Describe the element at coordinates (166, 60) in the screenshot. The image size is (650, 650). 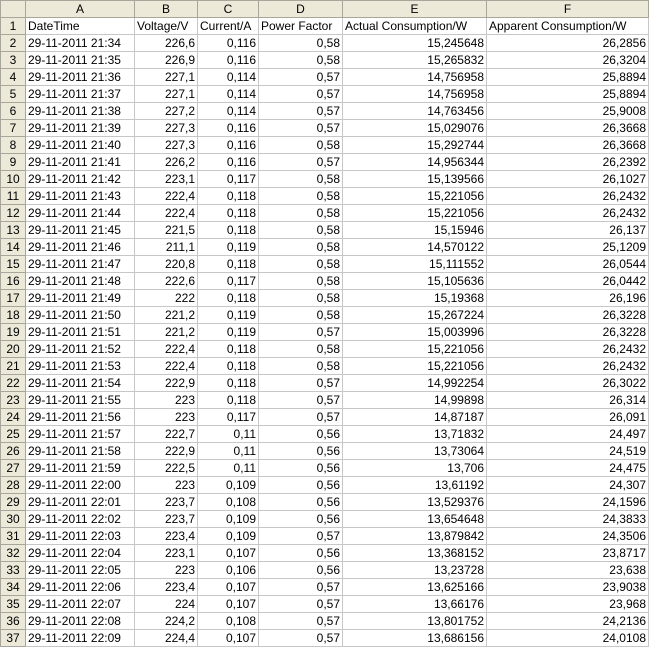
I see `cell-voltage: 226,9` at that location.